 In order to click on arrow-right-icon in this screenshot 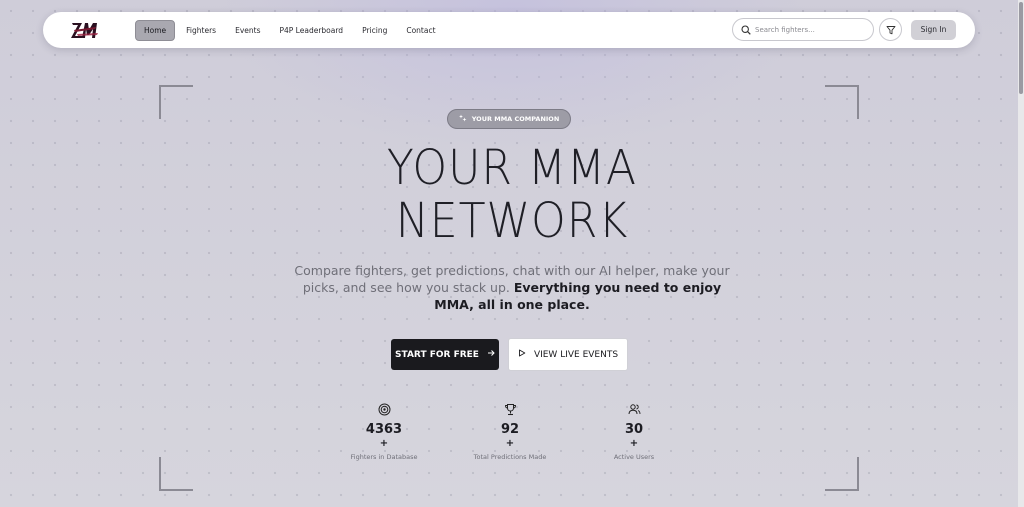, I will do `click(491, 354)`.